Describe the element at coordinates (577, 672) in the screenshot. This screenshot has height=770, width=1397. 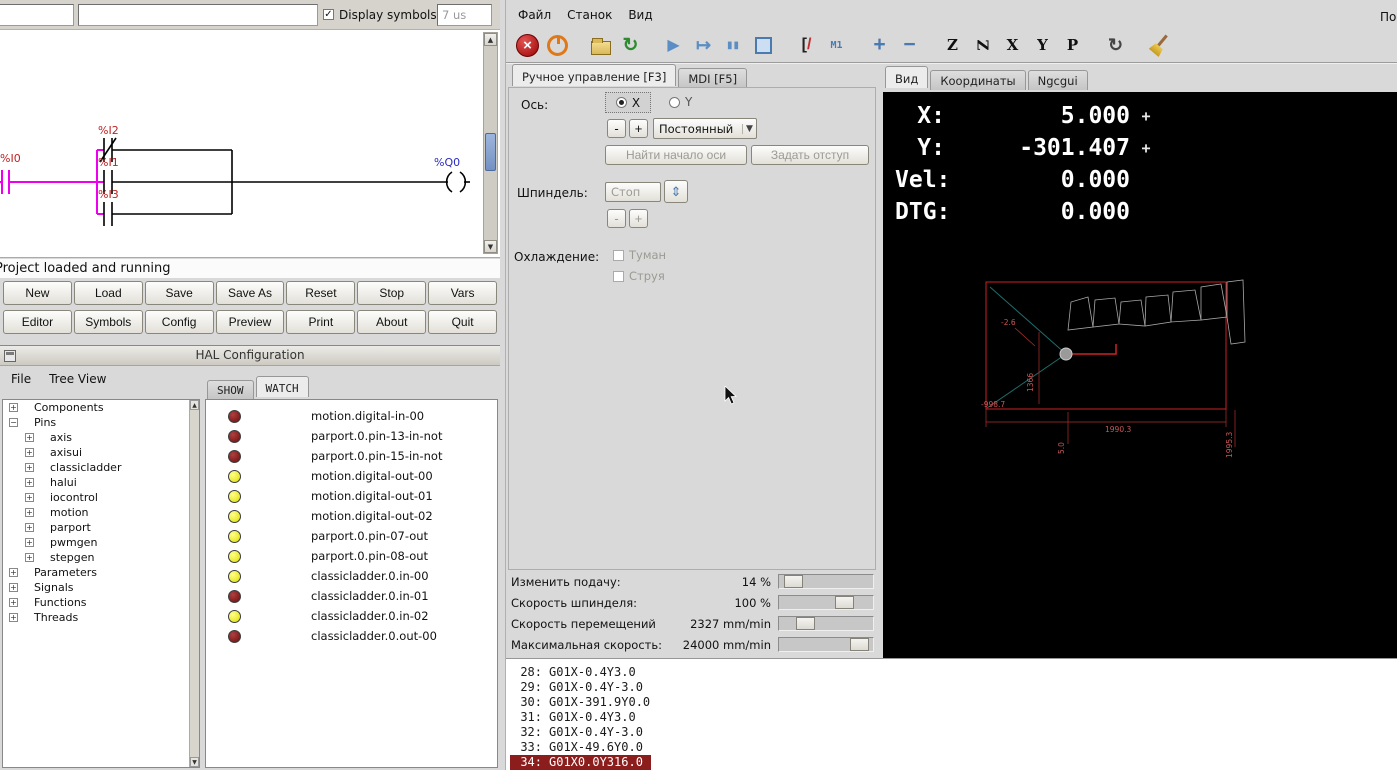
I see `gcode-line: 28: G01X-0.4Y3.0` at that location.